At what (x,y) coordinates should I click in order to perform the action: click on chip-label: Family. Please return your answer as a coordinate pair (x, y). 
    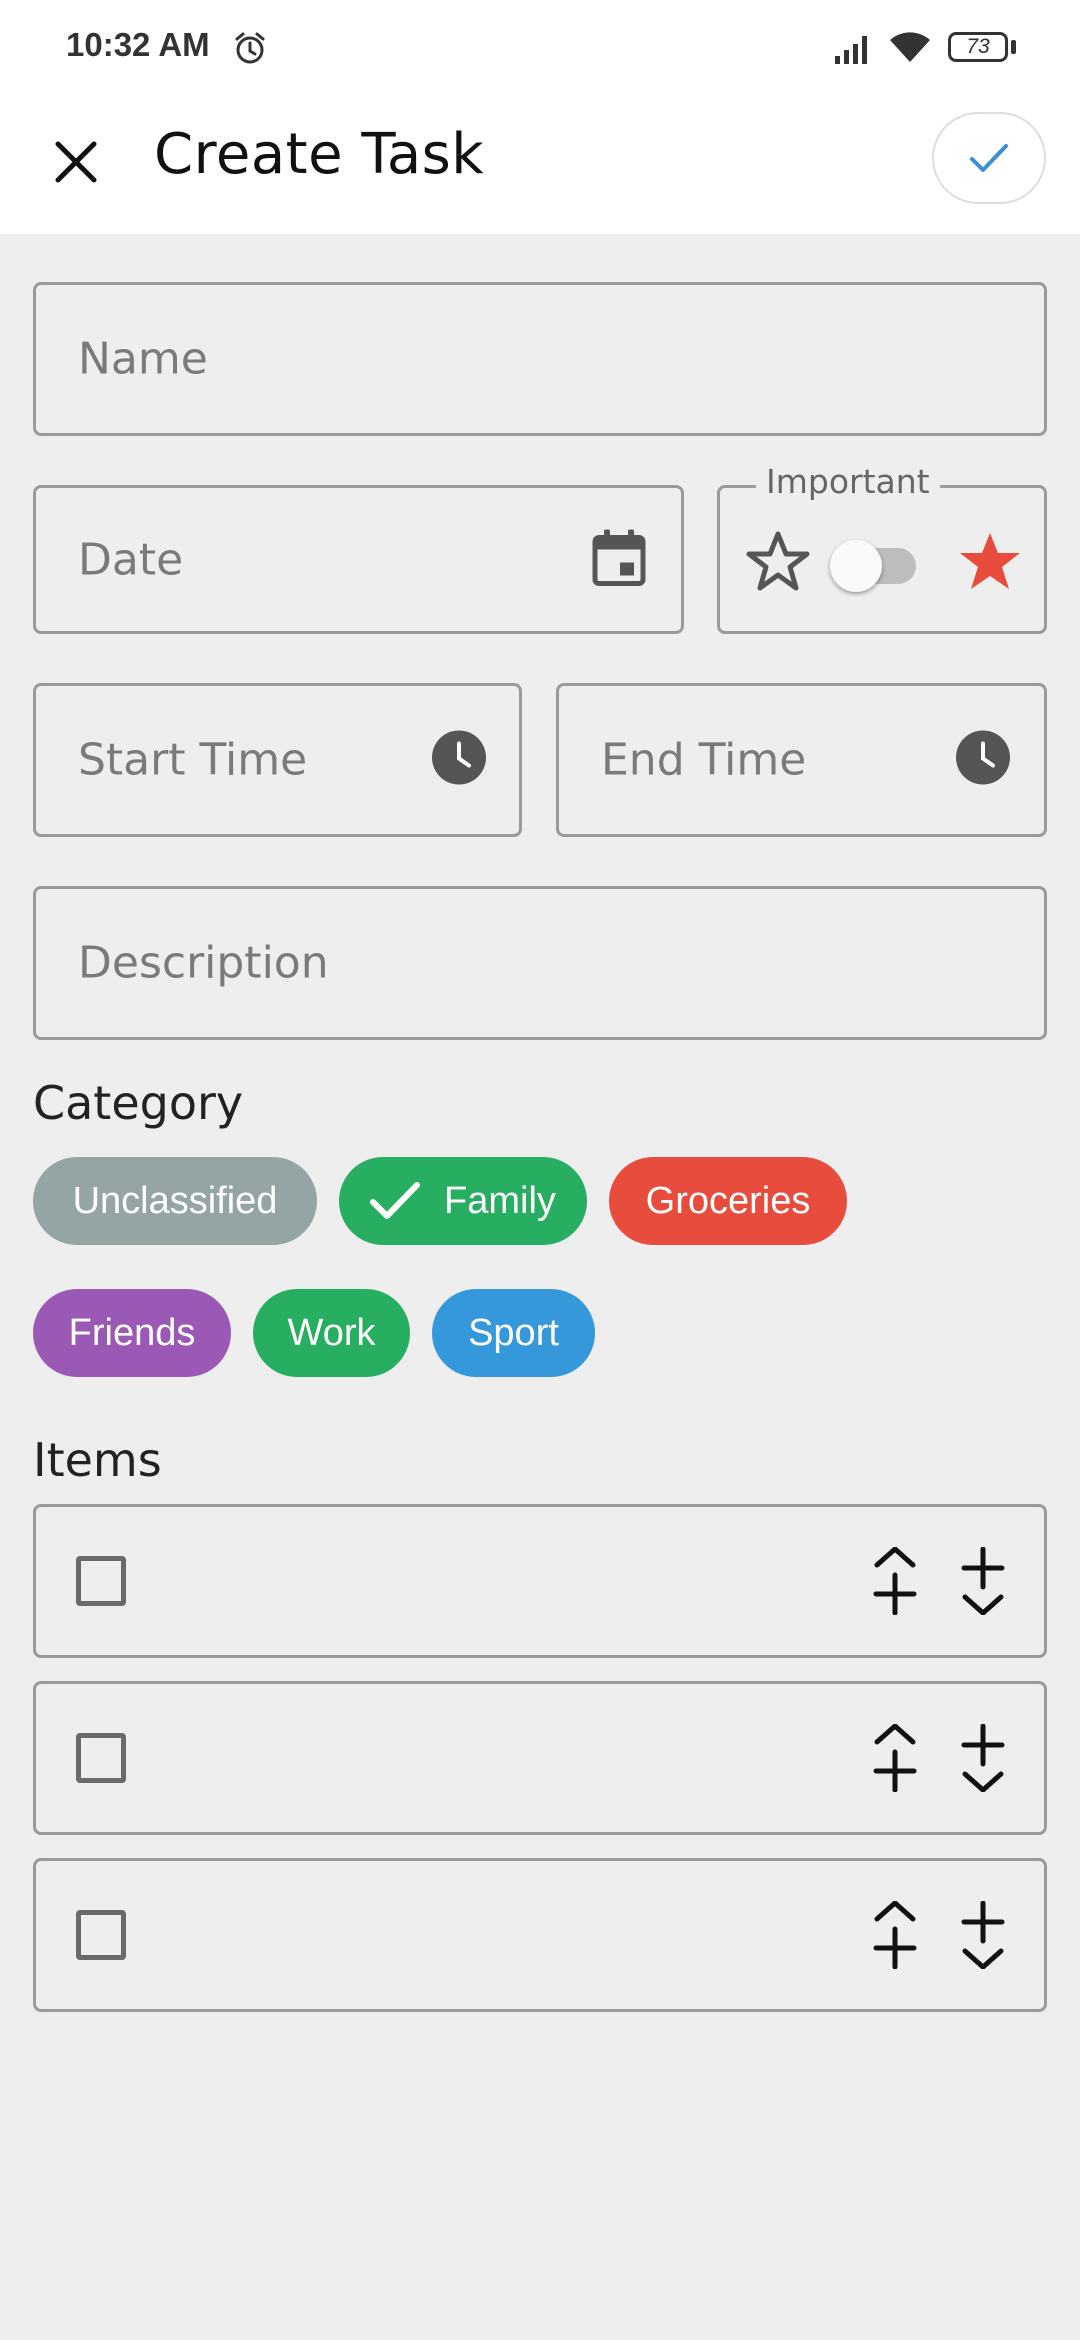
    Looking at the image, I should click on (500, 1200).